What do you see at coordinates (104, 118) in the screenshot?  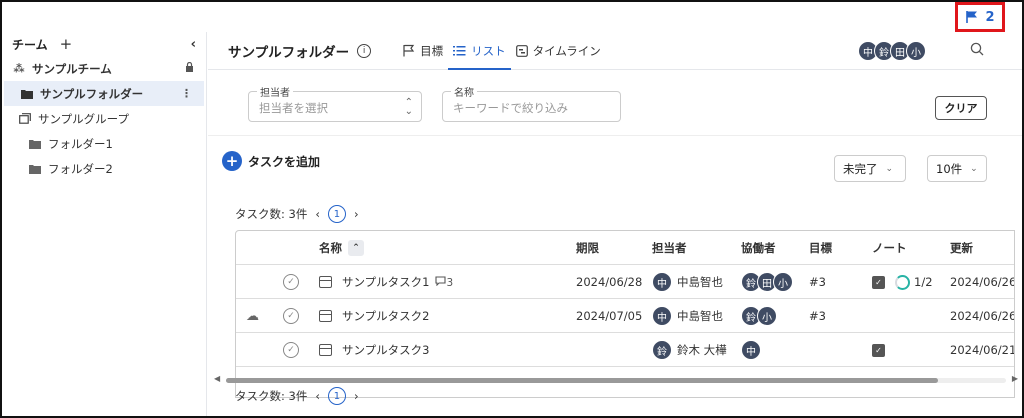 I see `sidebar-item-sample-group: サンプルグループ` at bounding box center [104, 118].